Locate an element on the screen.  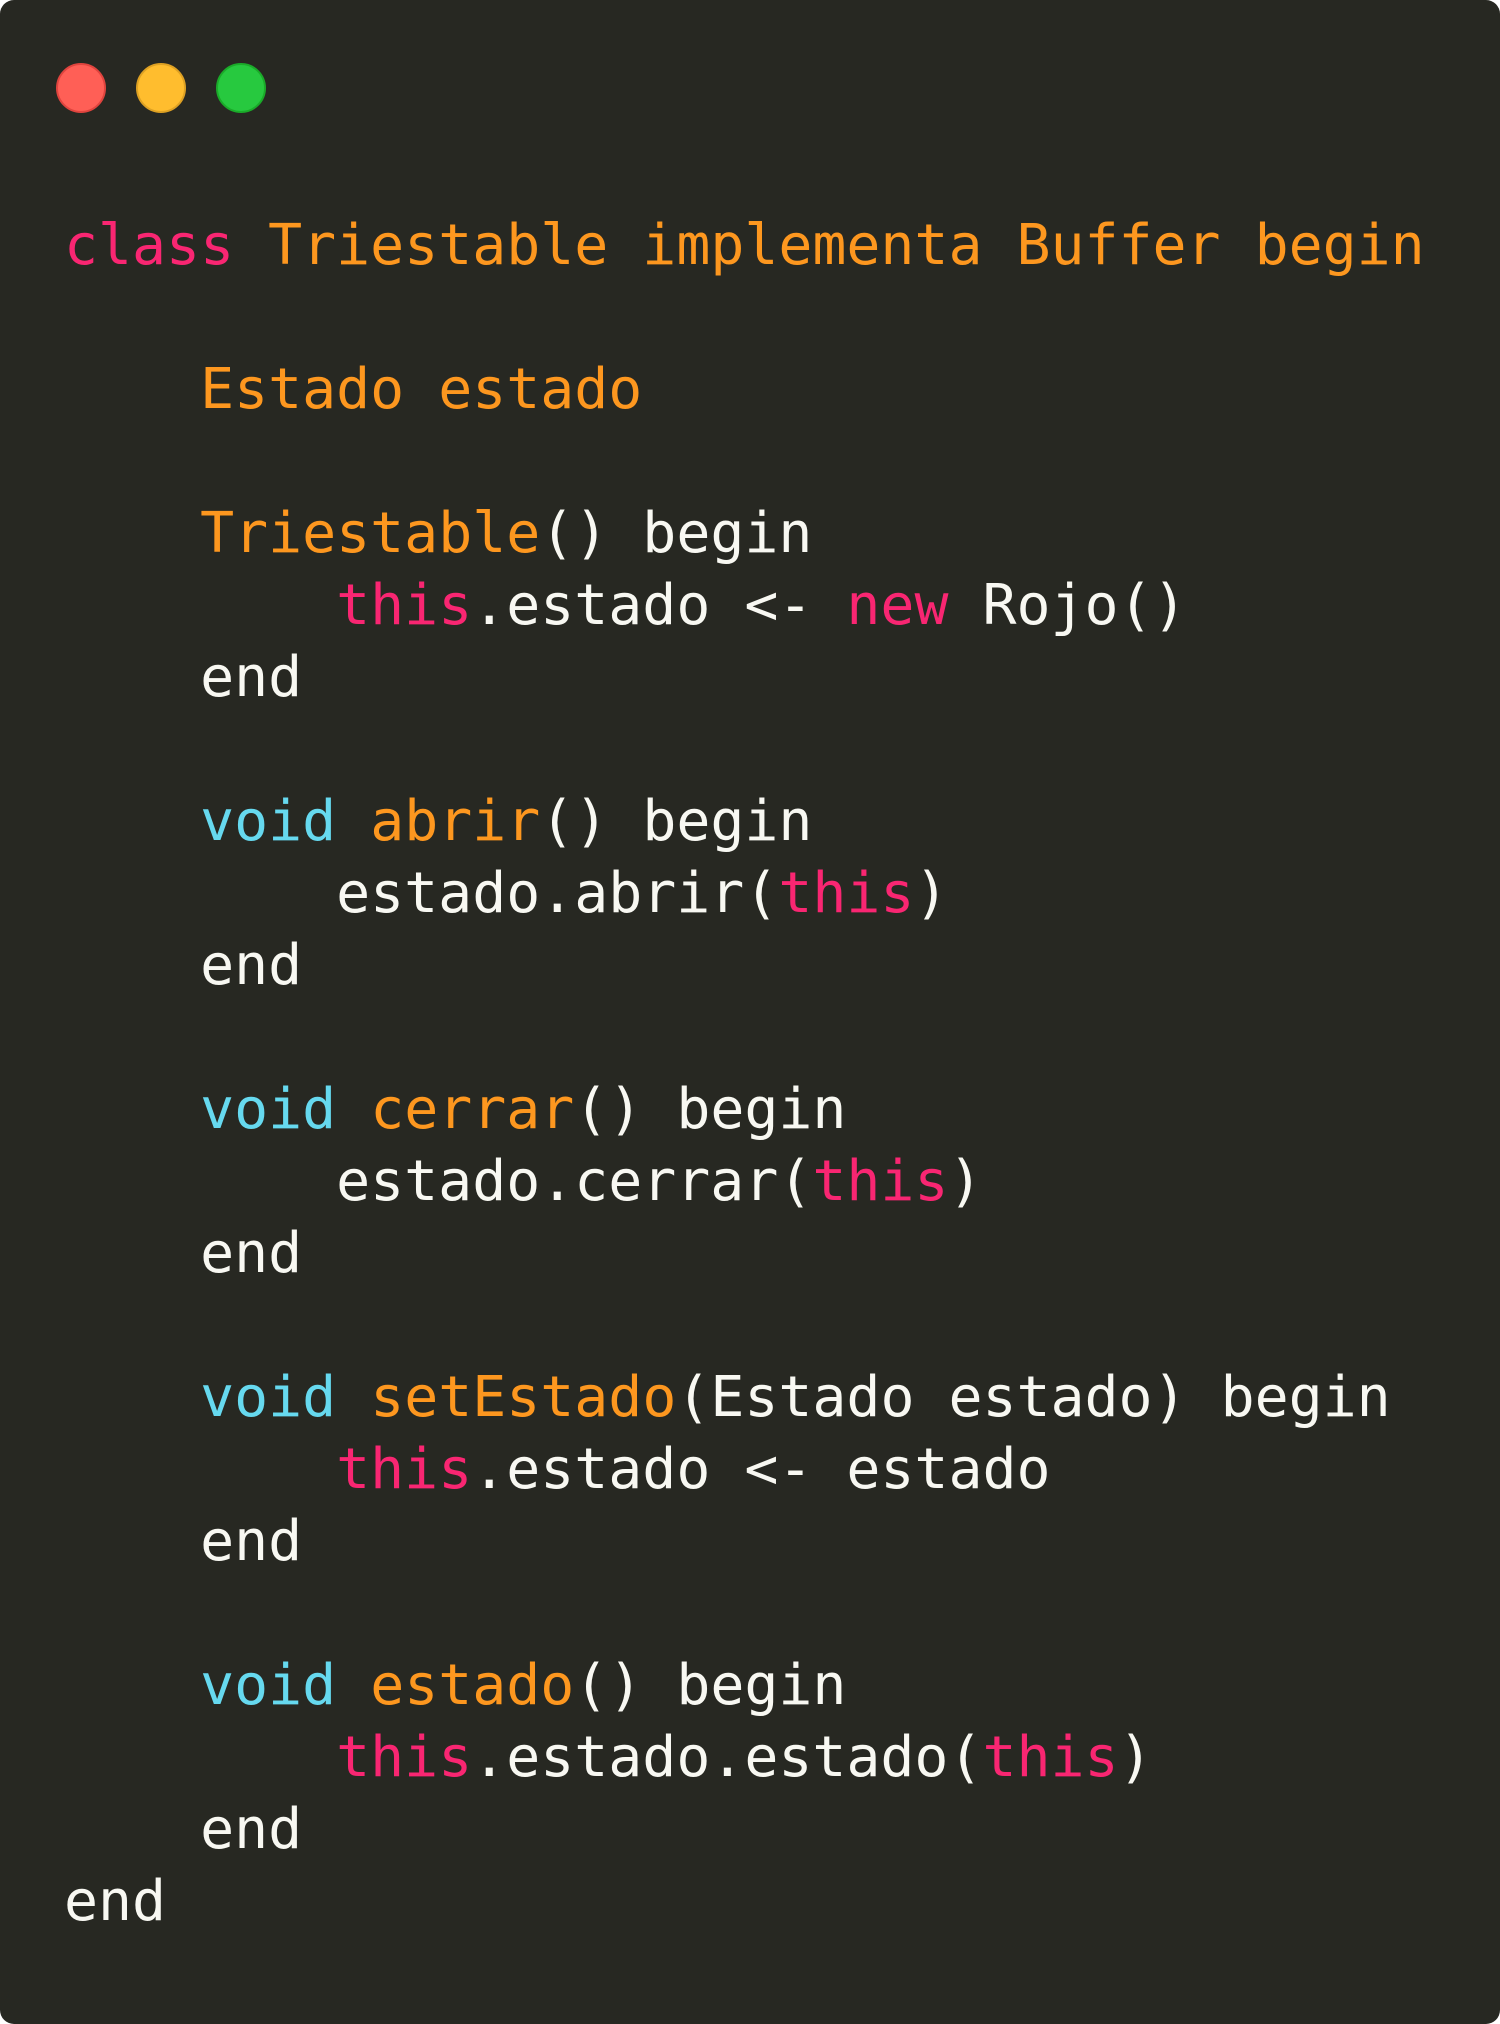
code-line: void setEstado(Estado estado) begin is located at coordinates (744, 1398).